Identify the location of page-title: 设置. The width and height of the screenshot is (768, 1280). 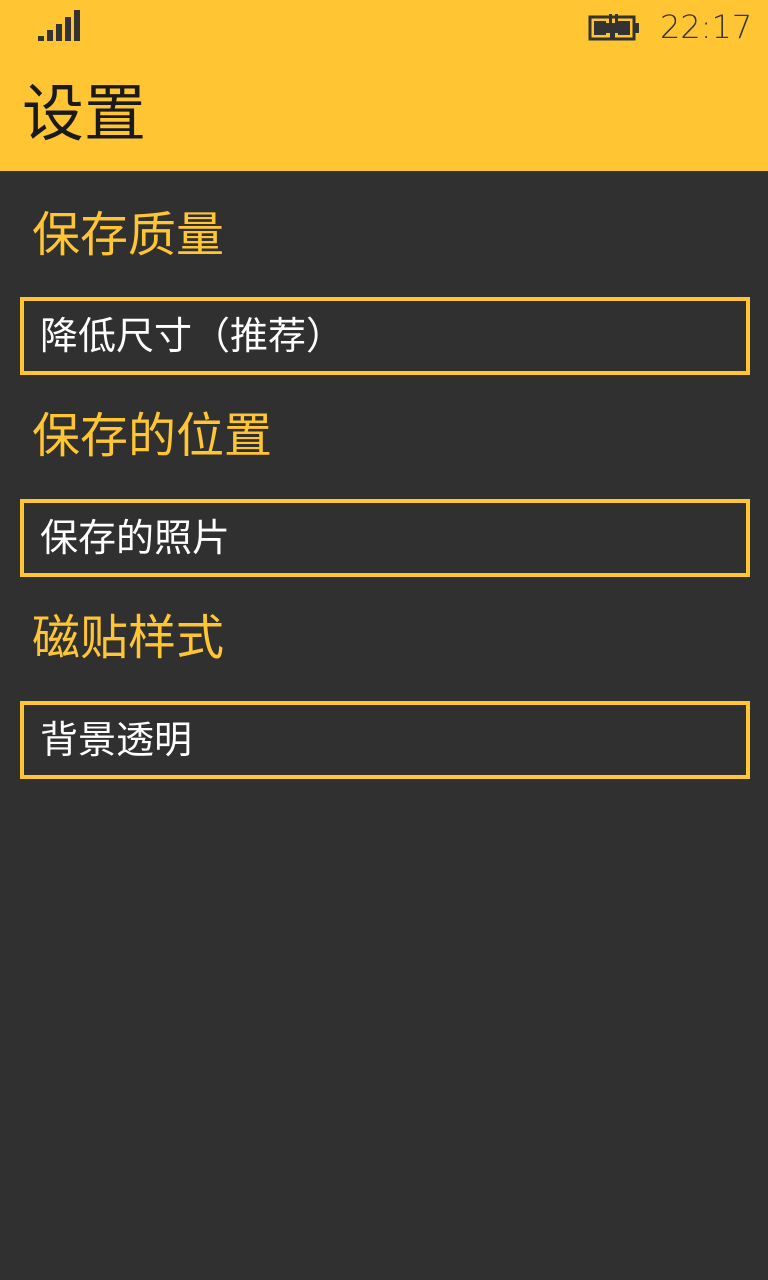
(84, 113).